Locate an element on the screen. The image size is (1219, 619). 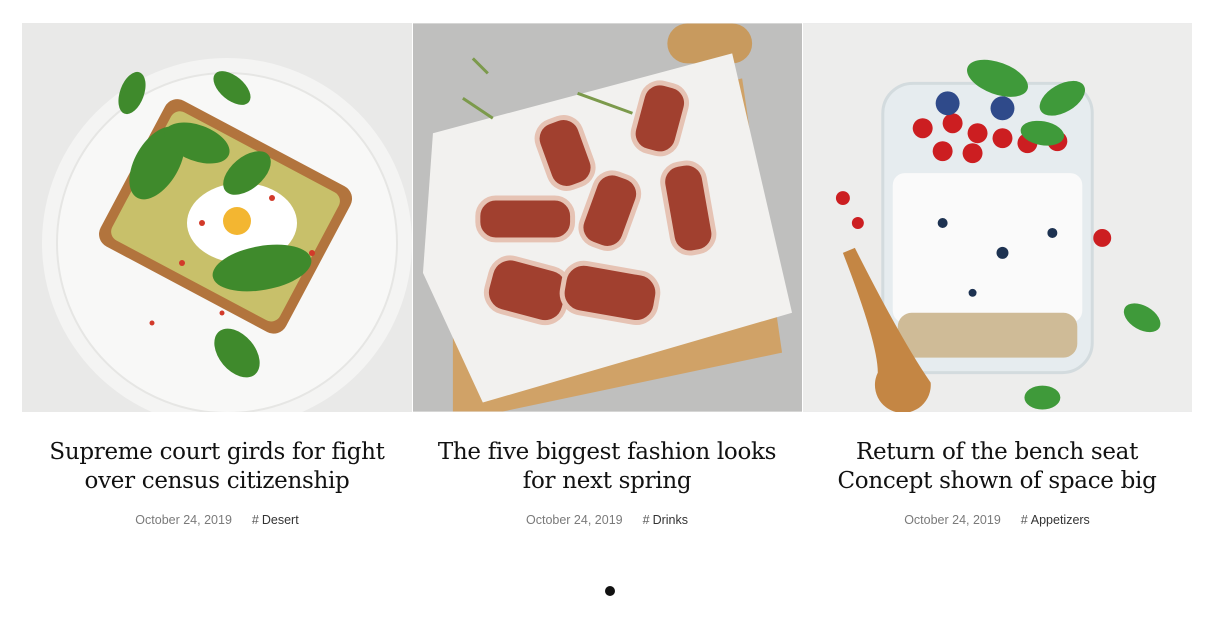
post-meta: October 24, 2019 # Appetizers is located at coordinates (997, 520).